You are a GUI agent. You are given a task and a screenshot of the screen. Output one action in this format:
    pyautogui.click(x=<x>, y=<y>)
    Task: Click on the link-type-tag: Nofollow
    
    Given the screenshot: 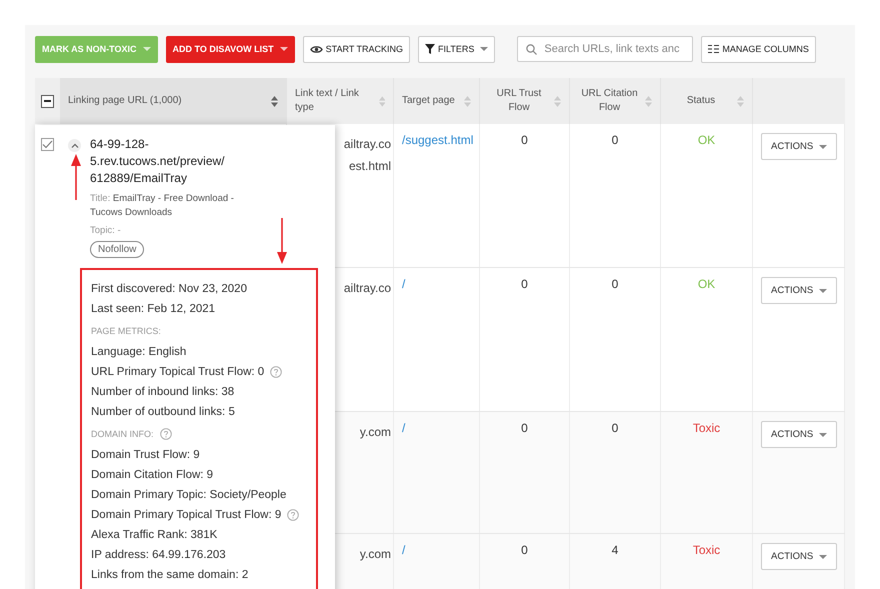 What is the action you would take?
    pyautogui.click(x=117, y=249)
    